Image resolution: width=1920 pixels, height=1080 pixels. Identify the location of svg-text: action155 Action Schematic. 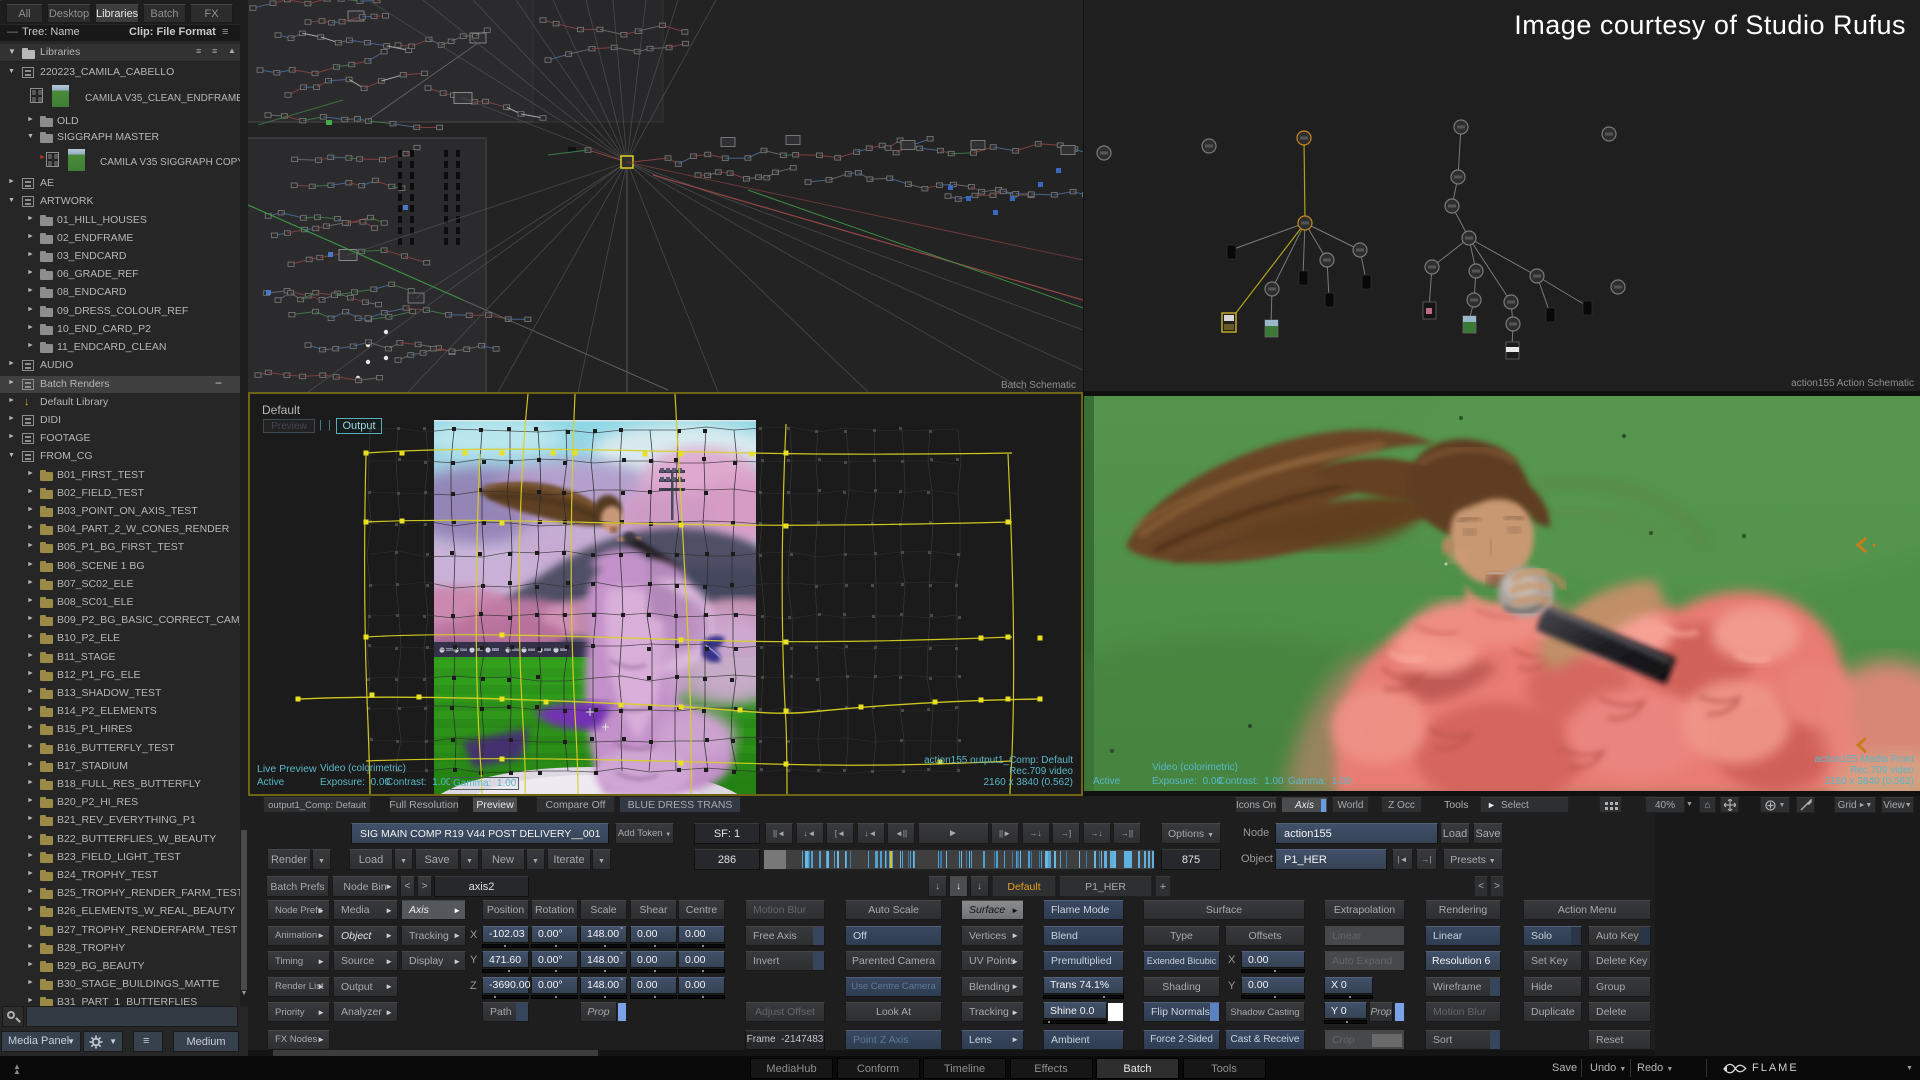
(1852, 383).